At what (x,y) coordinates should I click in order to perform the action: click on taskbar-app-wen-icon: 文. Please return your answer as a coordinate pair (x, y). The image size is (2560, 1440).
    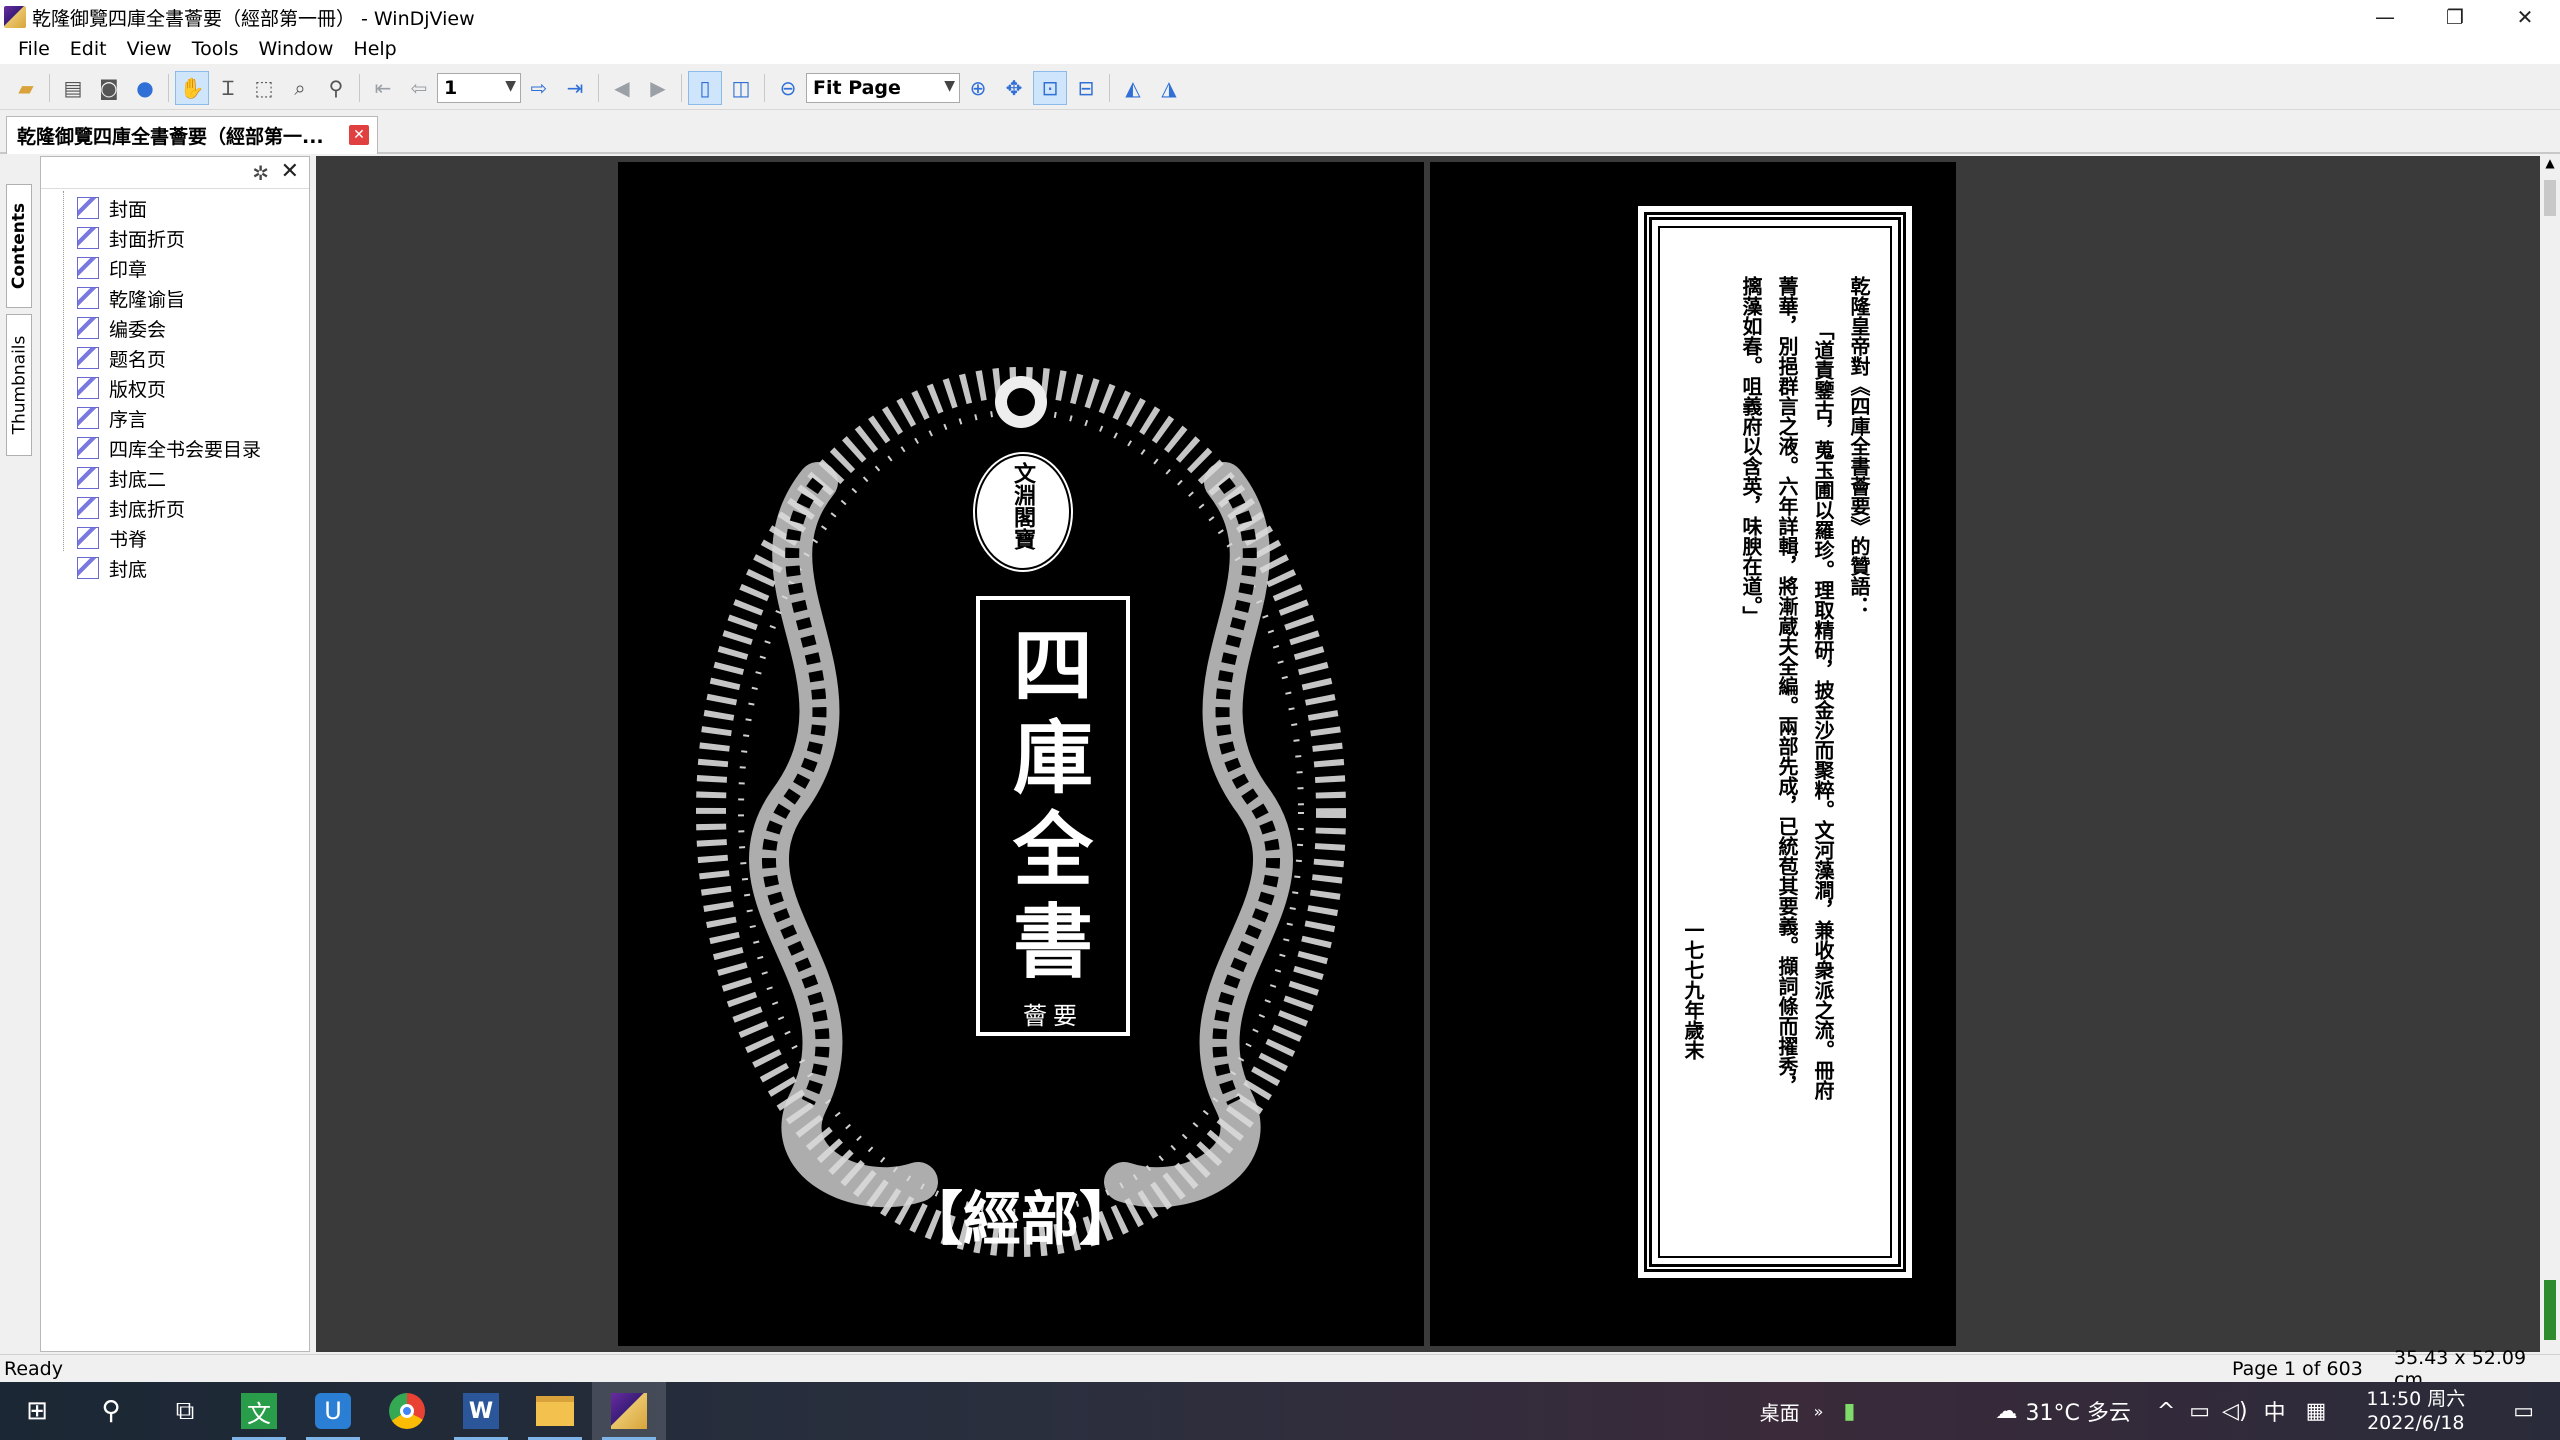
    Looking at the image, I should click on (259, 1411).